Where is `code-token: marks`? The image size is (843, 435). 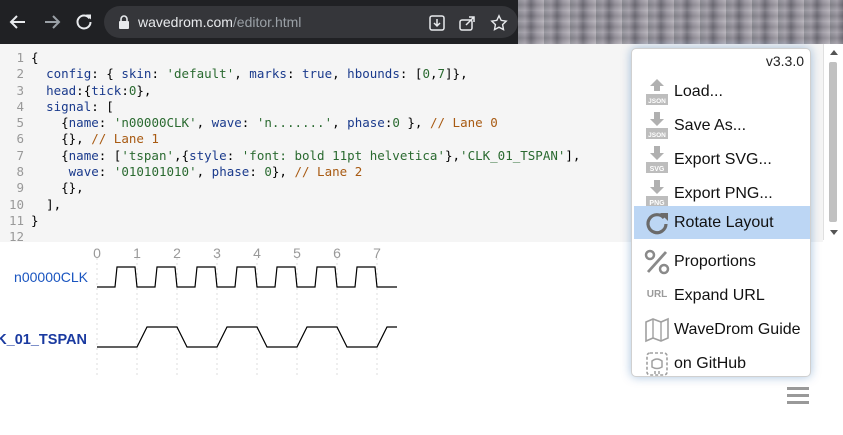 code-token: marks is located at coordinates (268, 74).